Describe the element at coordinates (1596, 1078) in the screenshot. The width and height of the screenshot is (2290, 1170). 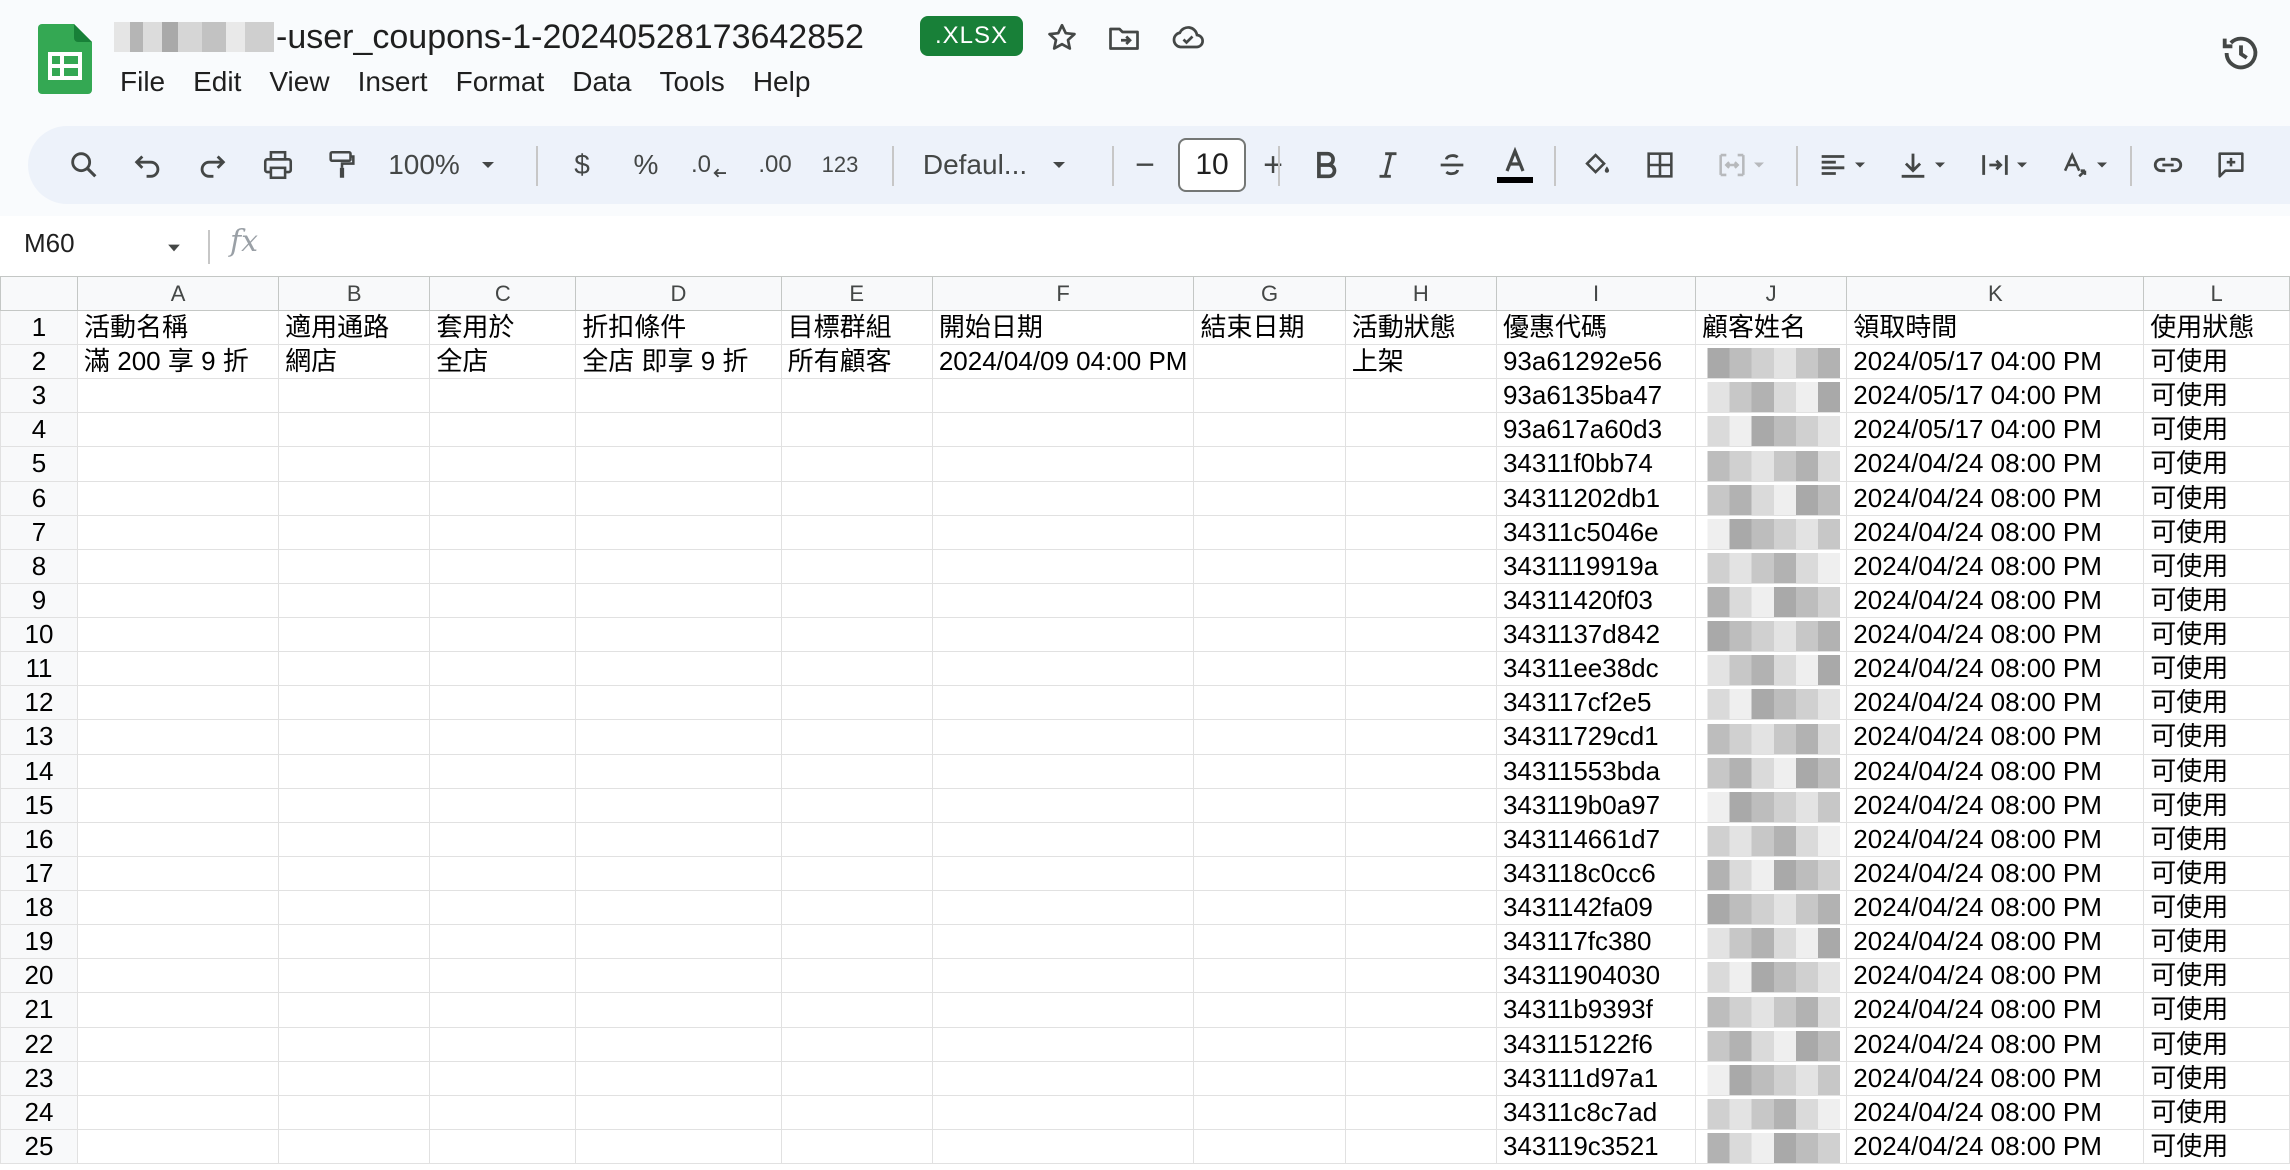
I see `coupon-code-cell: 343111d97a1` at that location.